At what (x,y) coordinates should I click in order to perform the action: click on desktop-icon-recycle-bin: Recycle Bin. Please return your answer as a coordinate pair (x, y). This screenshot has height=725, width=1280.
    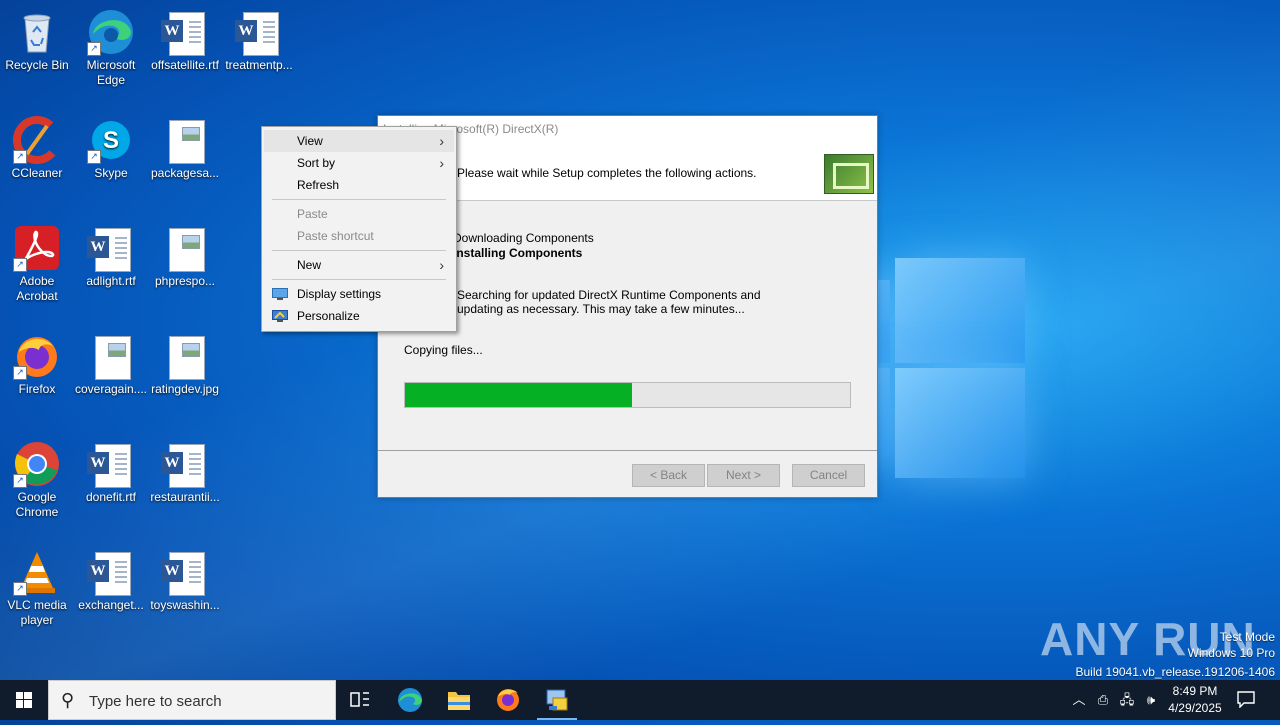
    Looking at the image, I should click on (37, 40).